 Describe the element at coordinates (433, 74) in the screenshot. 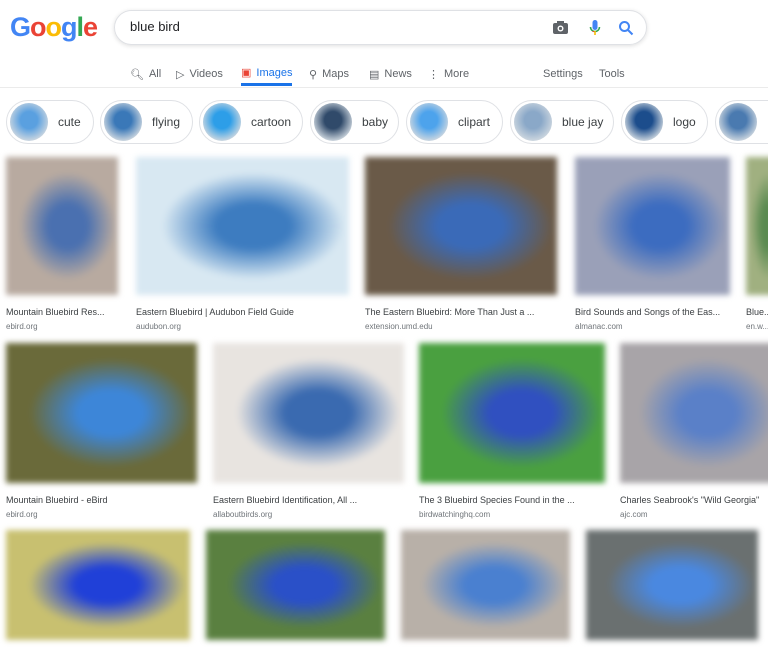

I see `kebab-icon: ⋮` at that location.